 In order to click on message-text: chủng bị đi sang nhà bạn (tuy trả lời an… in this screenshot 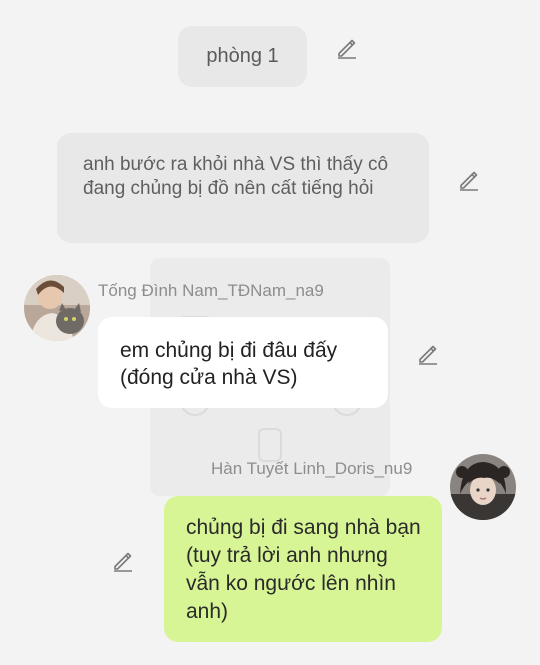, I will do `click(303, 569)`.